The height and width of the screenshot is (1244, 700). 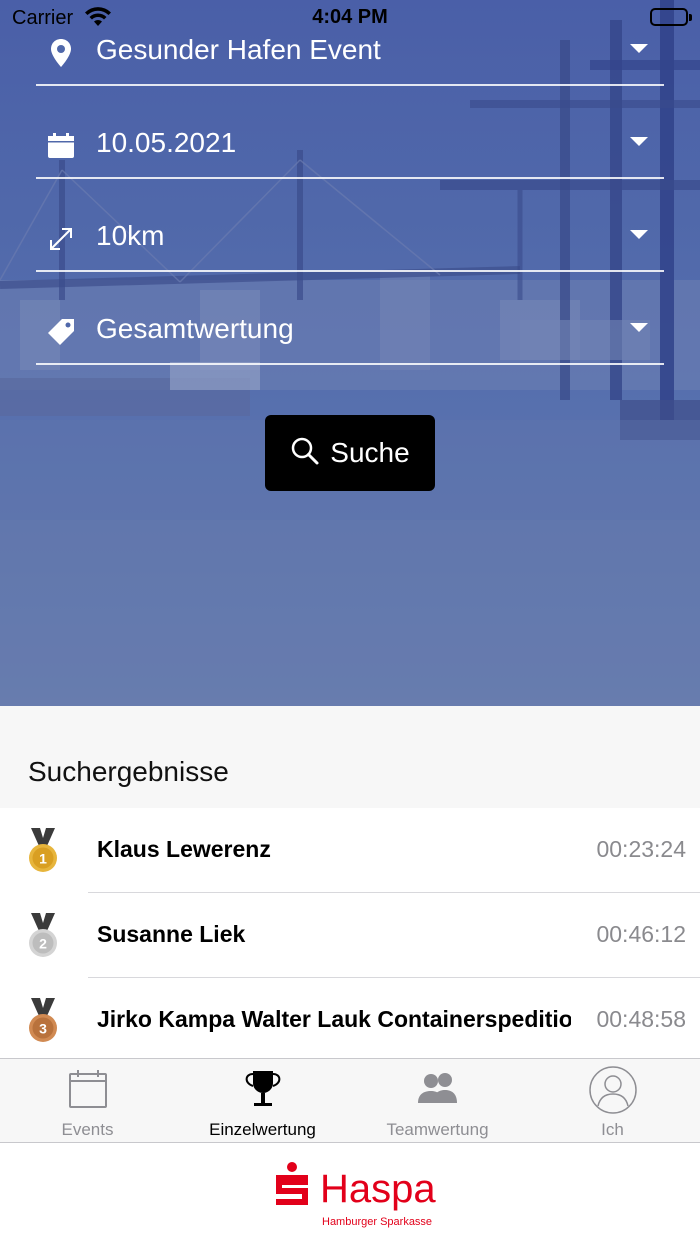 What do you see at coordinates (377, 1222) in the screenshot?
I see `brand-subtitle: Hamburger Sparkasse` at bounding box center [377, 1222].